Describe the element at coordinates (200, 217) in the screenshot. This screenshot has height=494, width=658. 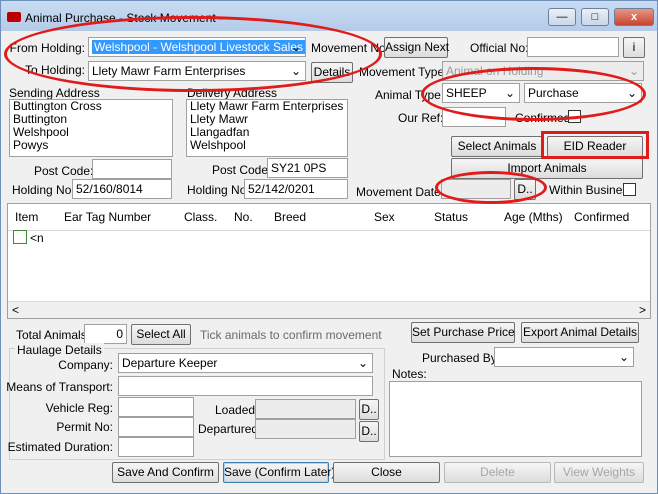
I see `column-header-class: Class.` at that location.